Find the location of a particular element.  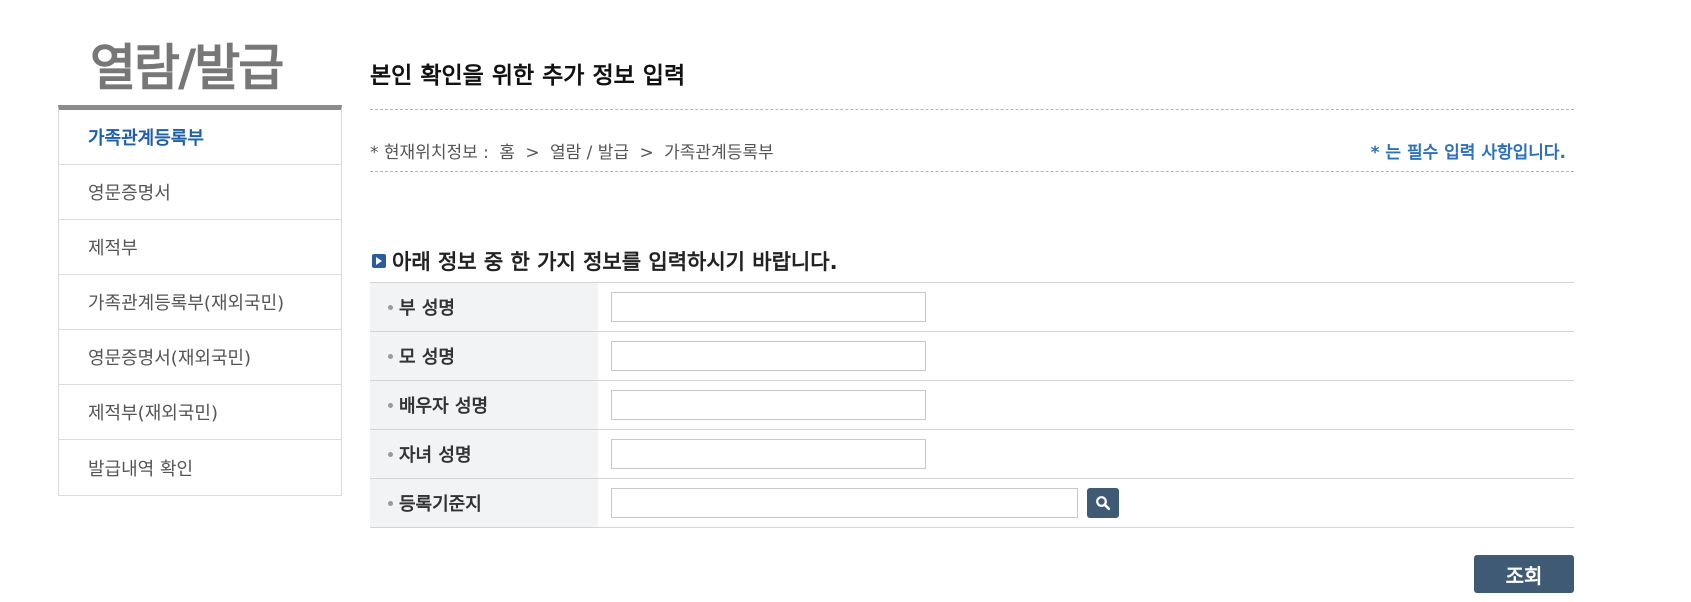

address-search-button is located at coordinates (1103, 503).